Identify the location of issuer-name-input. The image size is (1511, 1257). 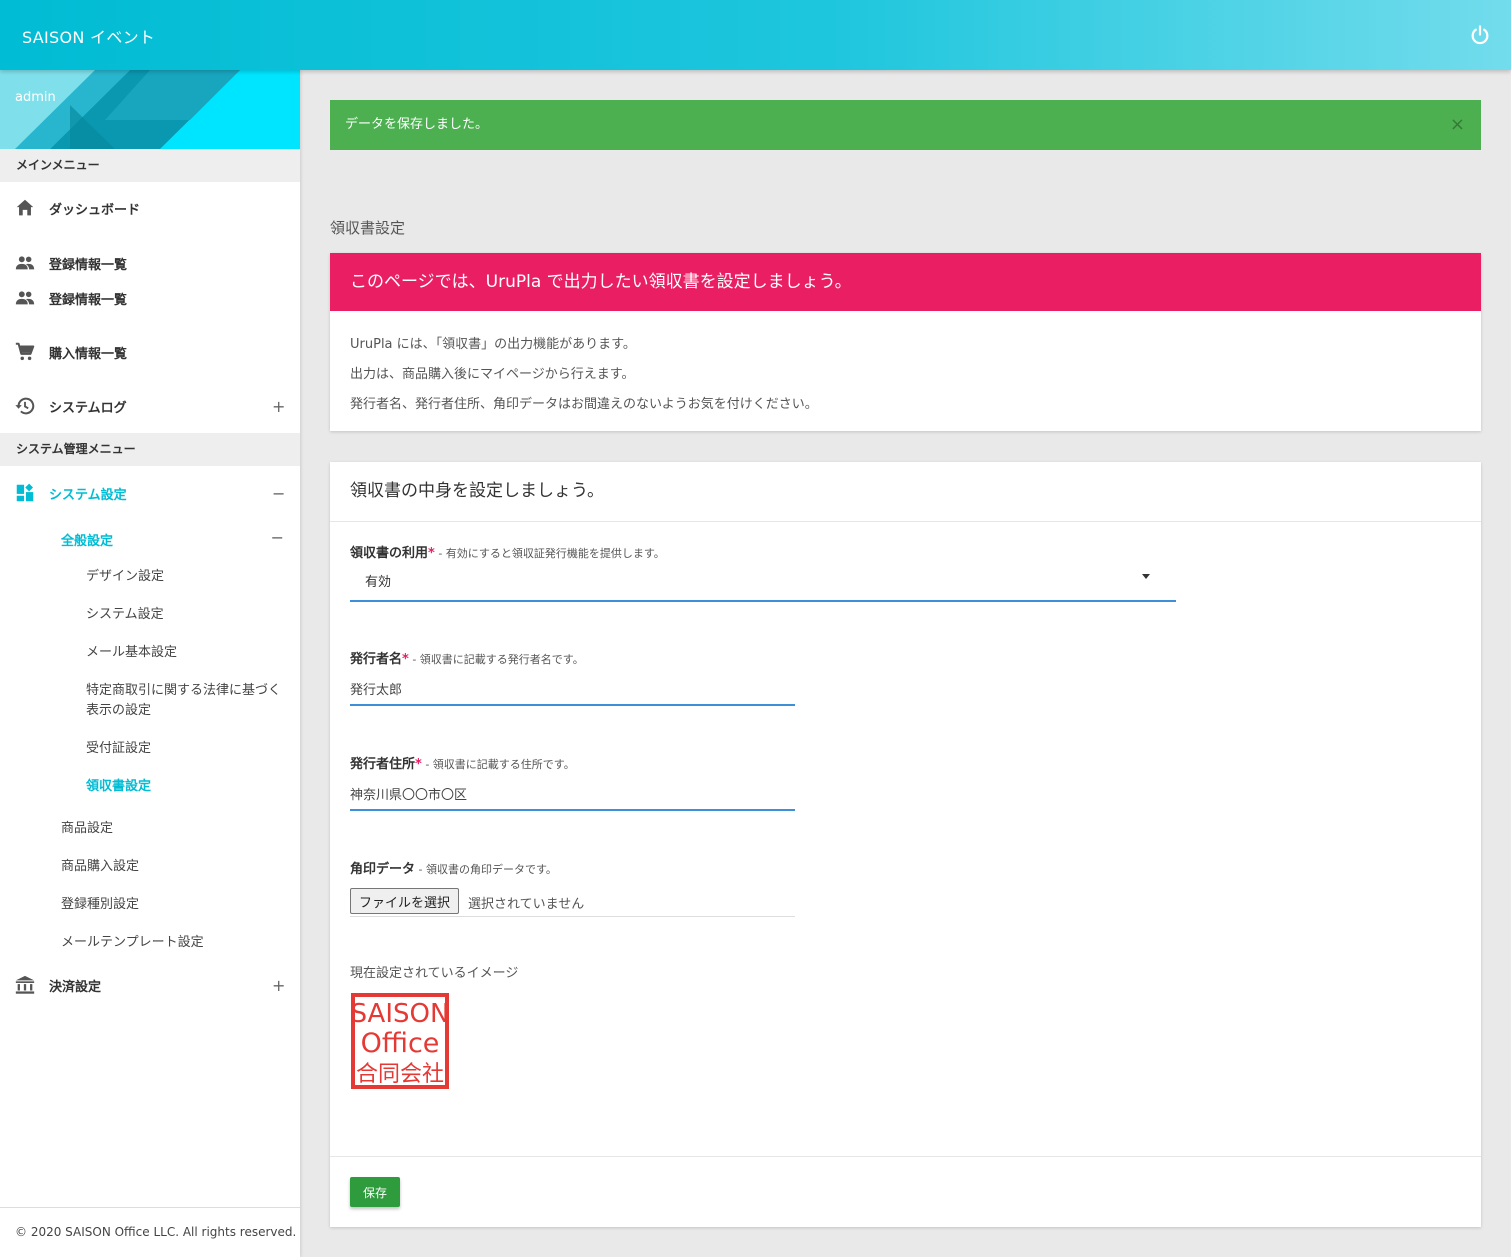
(572, 689).